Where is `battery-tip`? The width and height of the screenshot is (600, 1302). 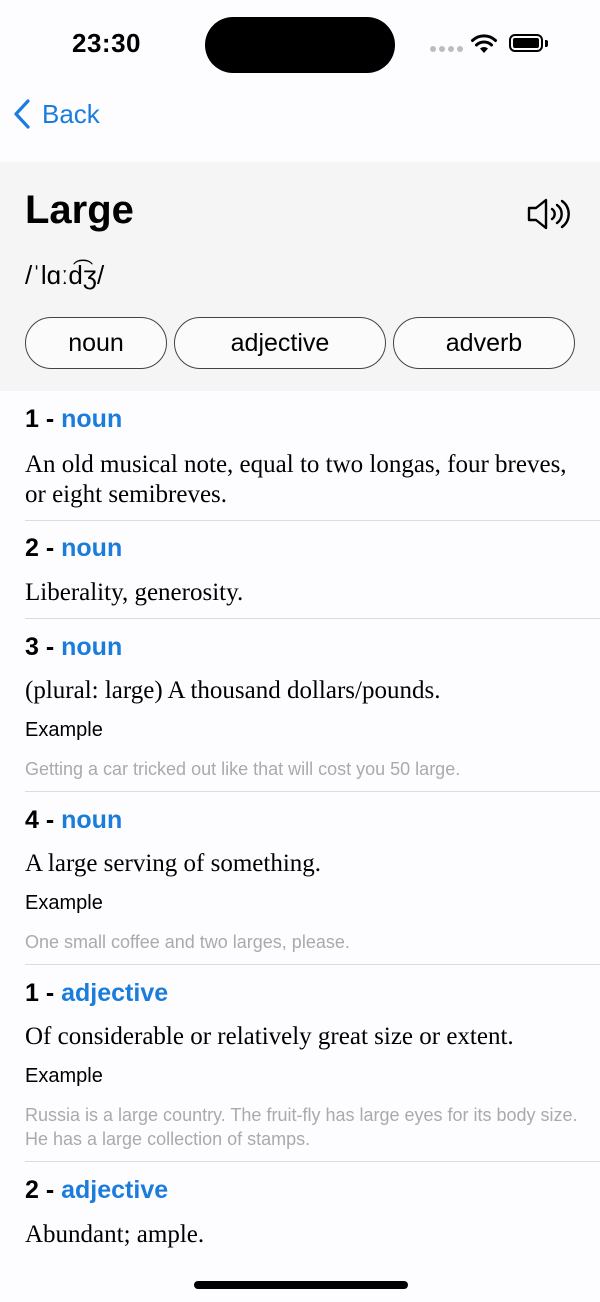
battery-tip is located at coordinates (546, 43).